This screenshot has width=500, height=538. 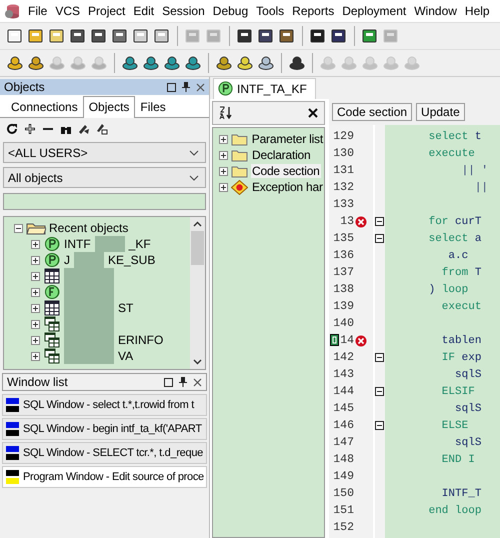 What do you see at coordinates (104, 177) in the screenshot?
I see `type-dropdown: All objects` at bounding box center [104, 177].